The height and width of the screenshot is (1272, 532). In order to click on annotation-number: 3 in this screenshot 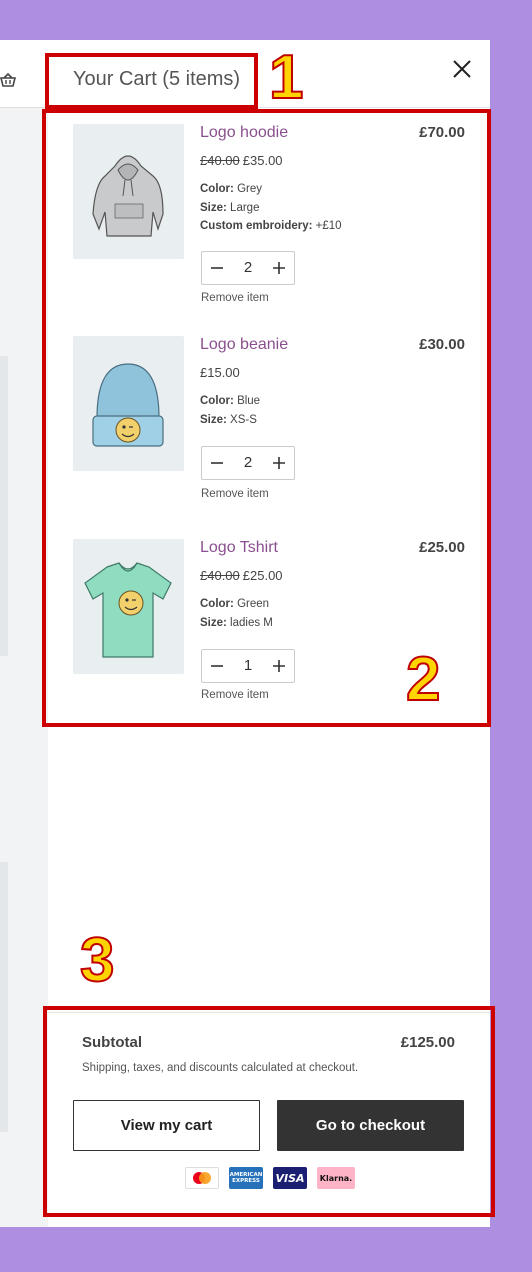, I will do `click(97, 960)`.